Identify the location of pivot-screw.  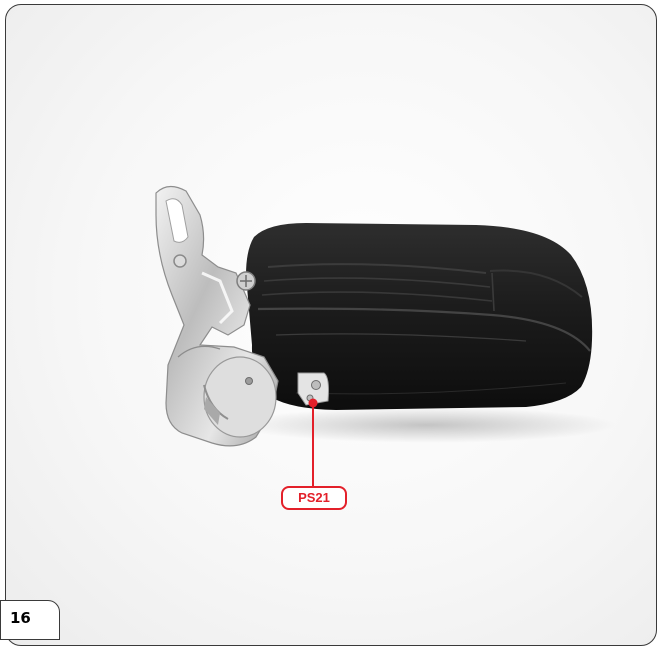
(249, 381).